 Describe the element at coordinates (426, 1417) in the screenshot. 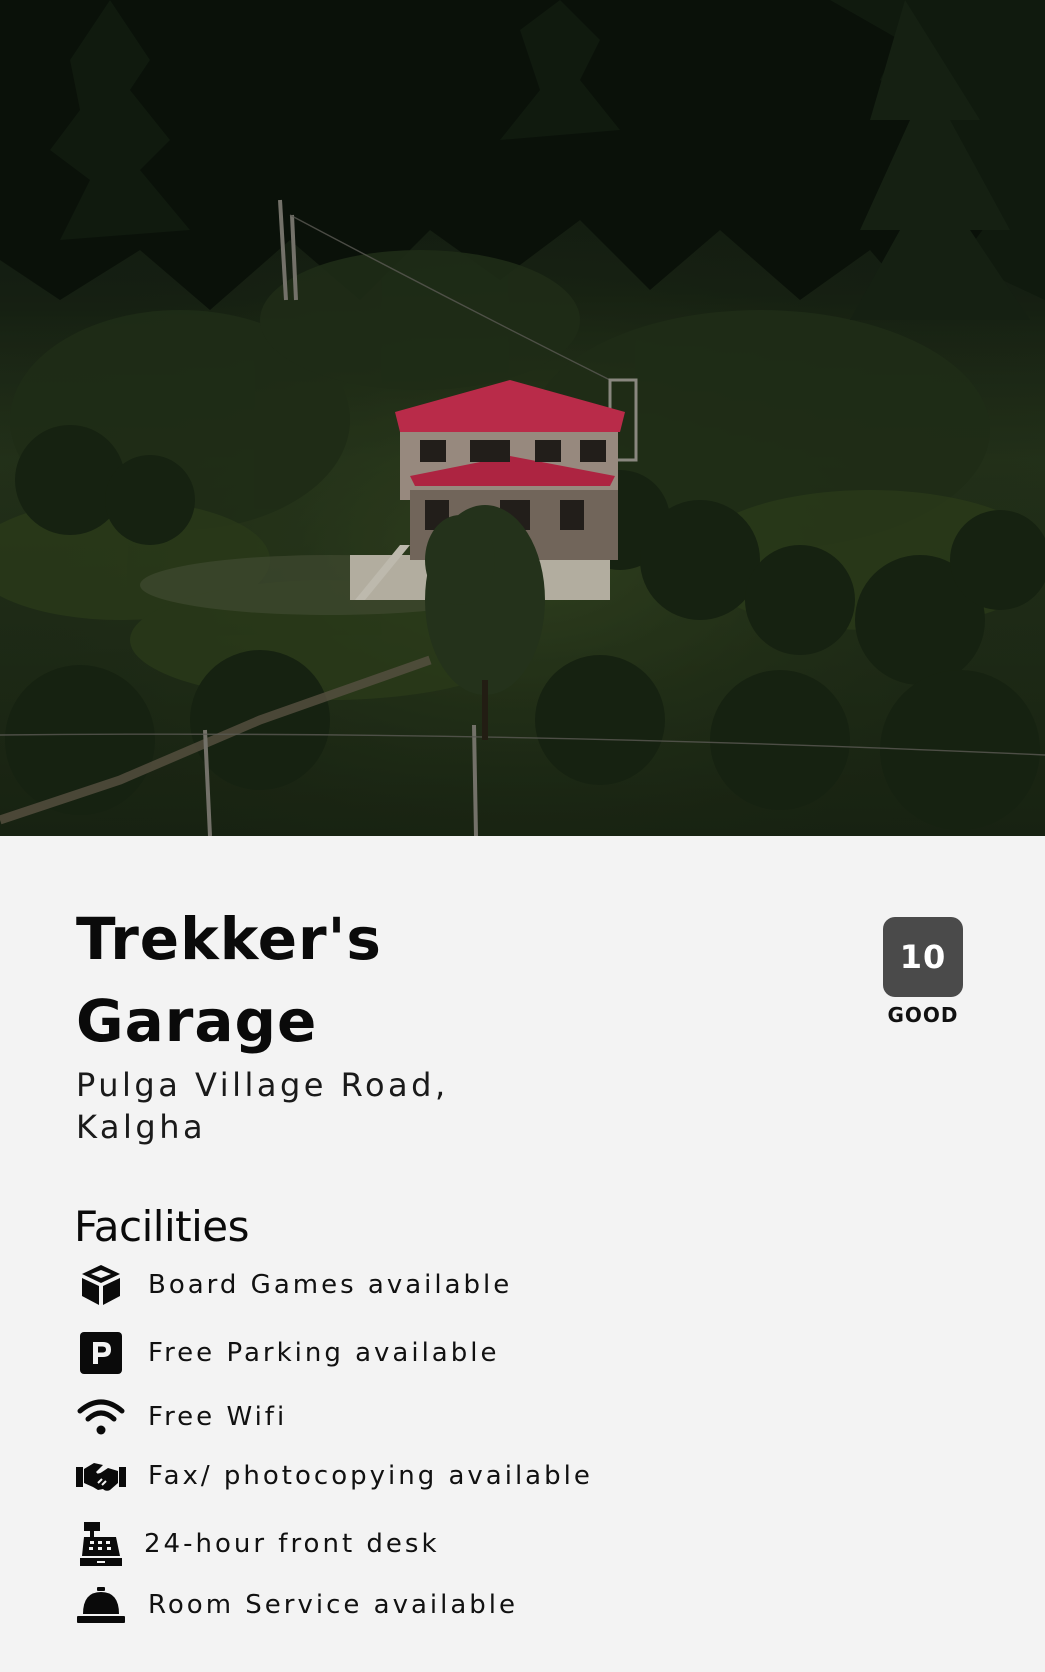

I see `facility-item: Free Wifi` at that location.